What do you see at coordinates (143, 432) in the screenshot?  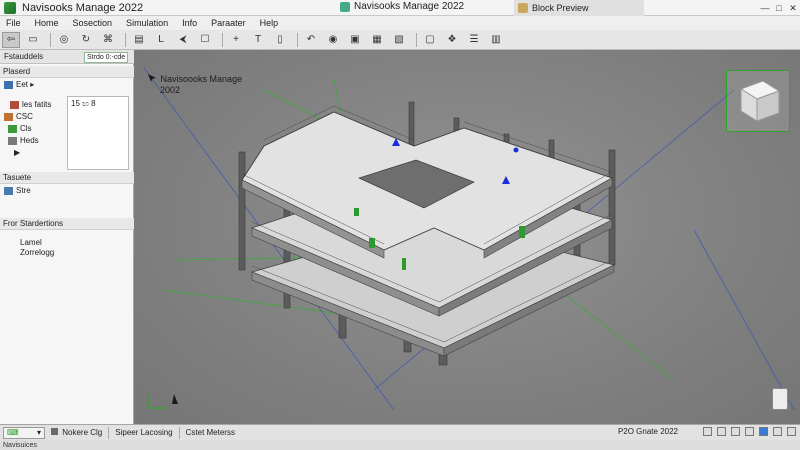 I see `bottom-item-2: Sipeer Lacosing` at bounding box center [143, 432].